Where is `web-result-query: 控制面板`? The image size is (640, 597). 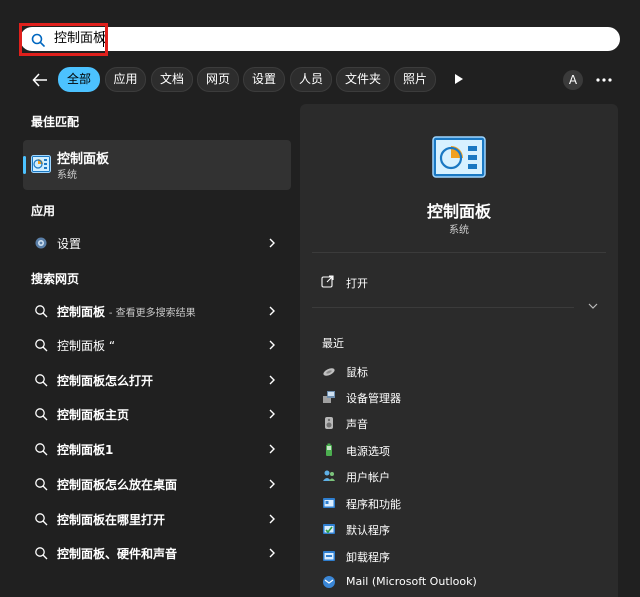
web-result-query: 控制面板 is located at coordinates (81, 312).